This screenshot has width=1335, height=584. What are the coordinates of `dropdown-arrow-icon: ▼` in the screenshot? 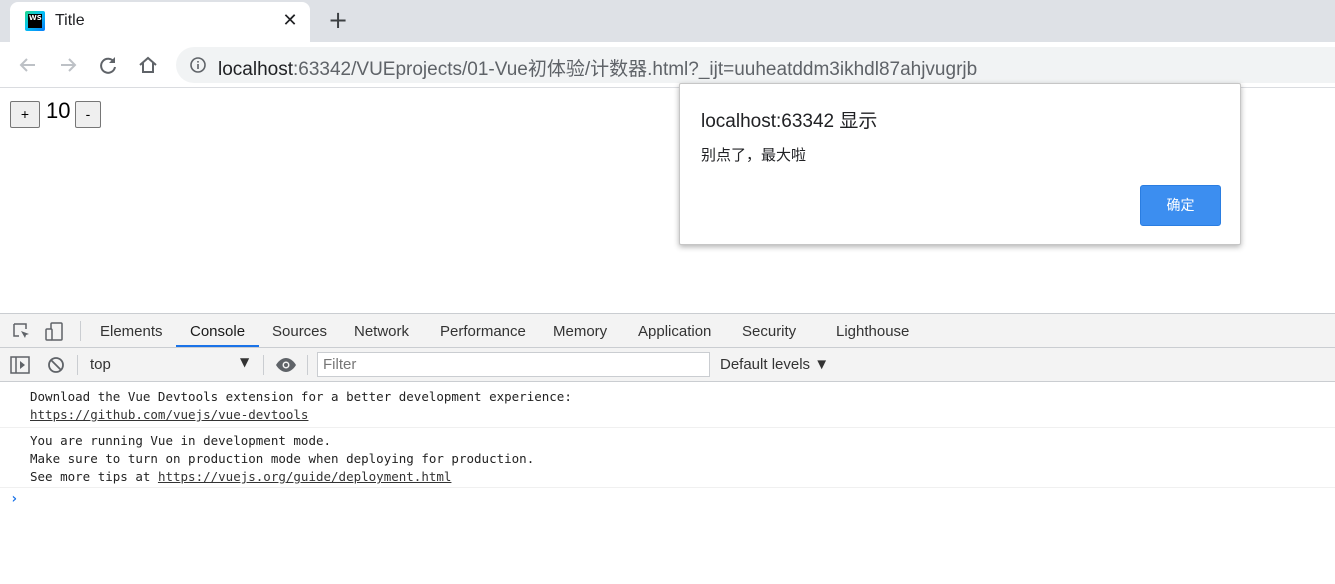 It's located at (244, 362).